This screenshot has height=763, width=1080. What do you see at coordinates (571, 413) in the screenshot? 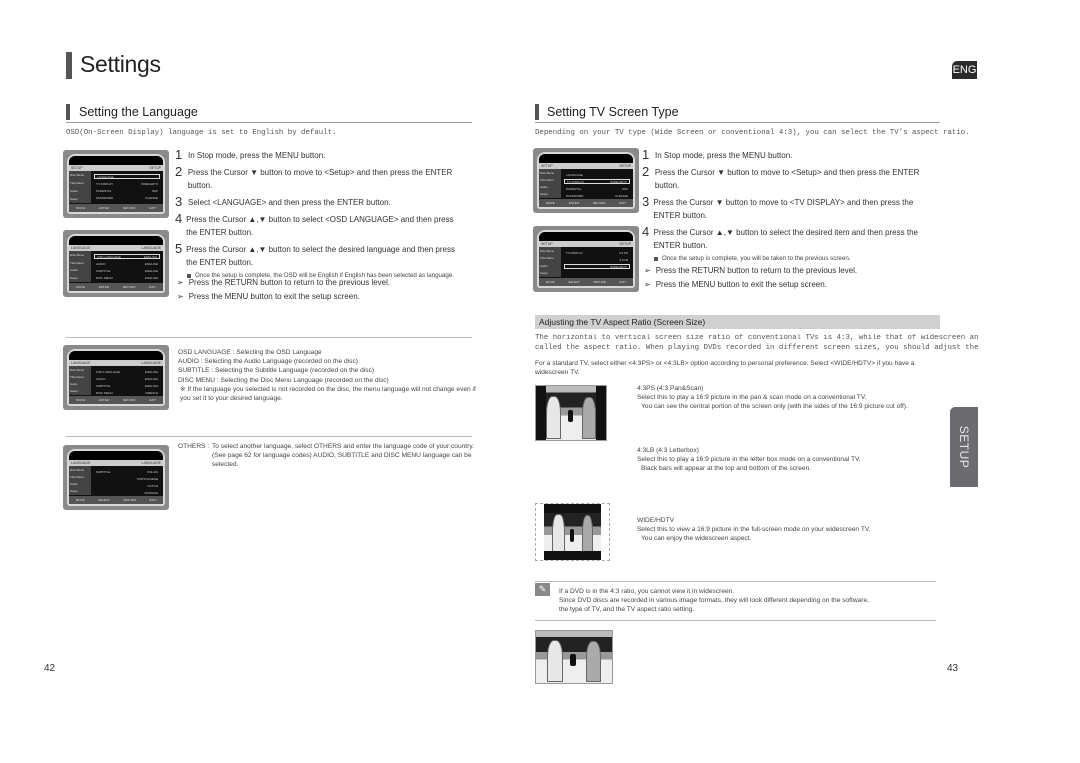
I see `pan-scan-illustration` at bounding box center [571, 413].